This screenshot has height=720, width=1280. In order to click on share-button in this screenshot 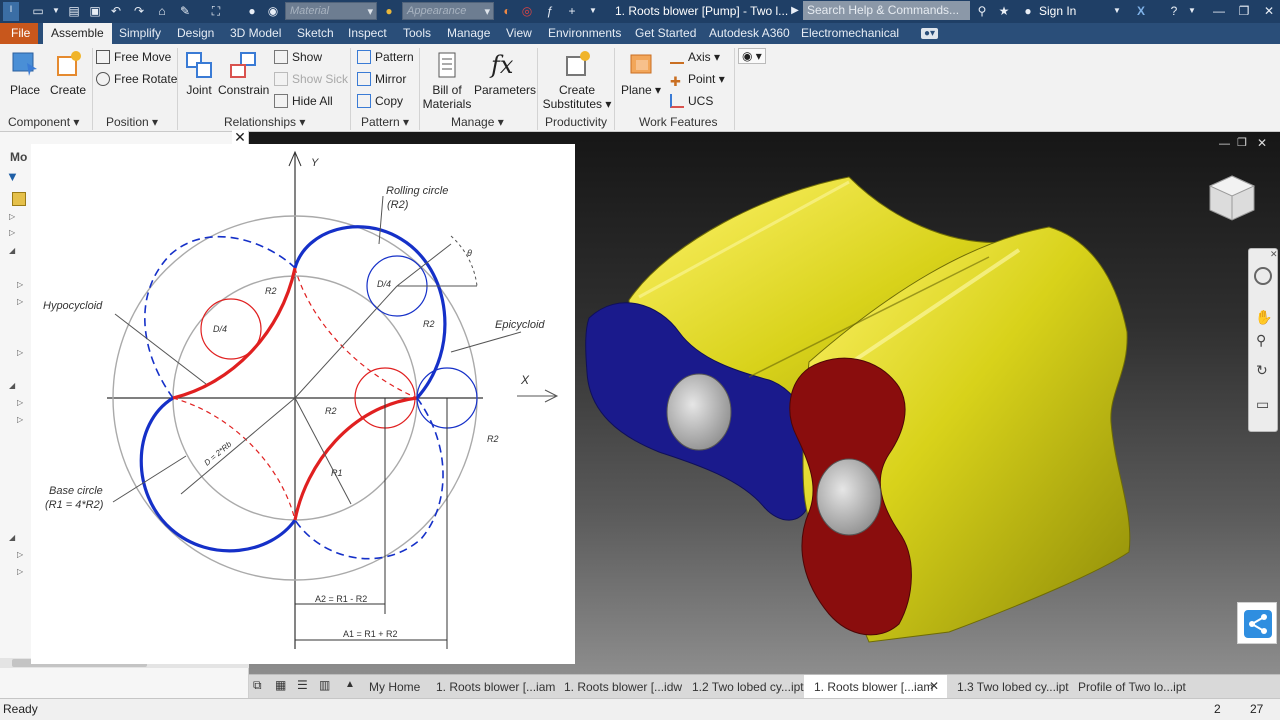, I will do `click(1257, 623)`.